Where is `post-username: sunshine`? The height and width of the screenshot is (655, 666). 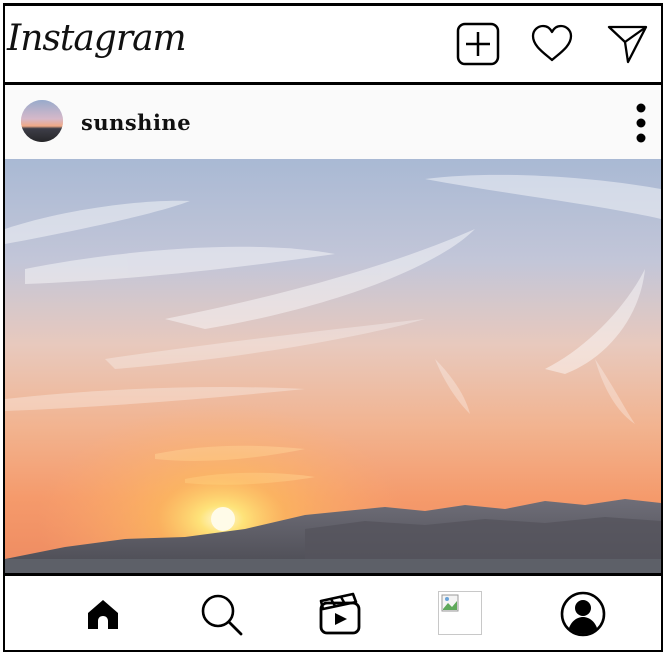
post-username: sunshine is located at coordinates (136, 122).